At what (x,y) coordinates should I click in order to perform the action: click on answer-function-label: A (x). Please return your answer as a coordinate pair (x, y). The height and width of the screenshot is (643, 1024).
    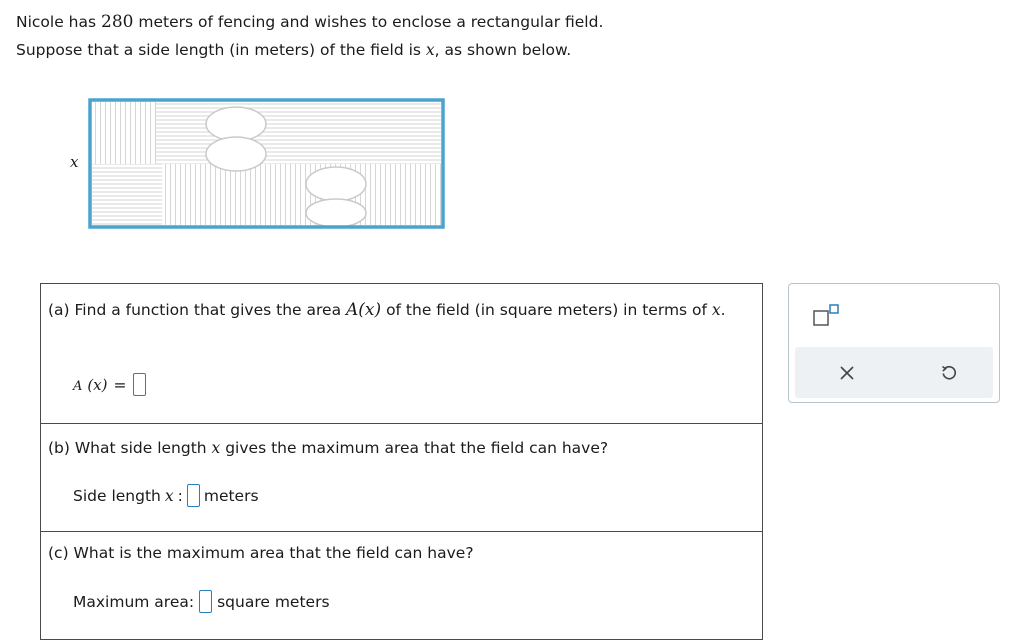
    Looking at the image, I should click on (90, 385).